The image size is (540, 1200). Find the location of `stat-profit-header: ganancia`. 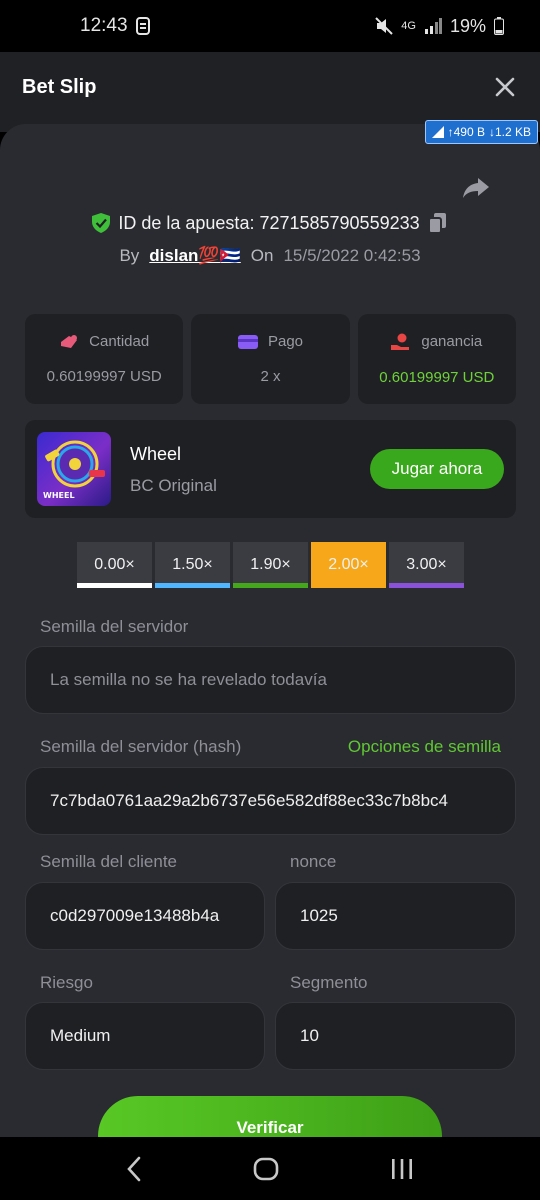

stat-profit-header: ganancia is located at coordinates (436, 342).